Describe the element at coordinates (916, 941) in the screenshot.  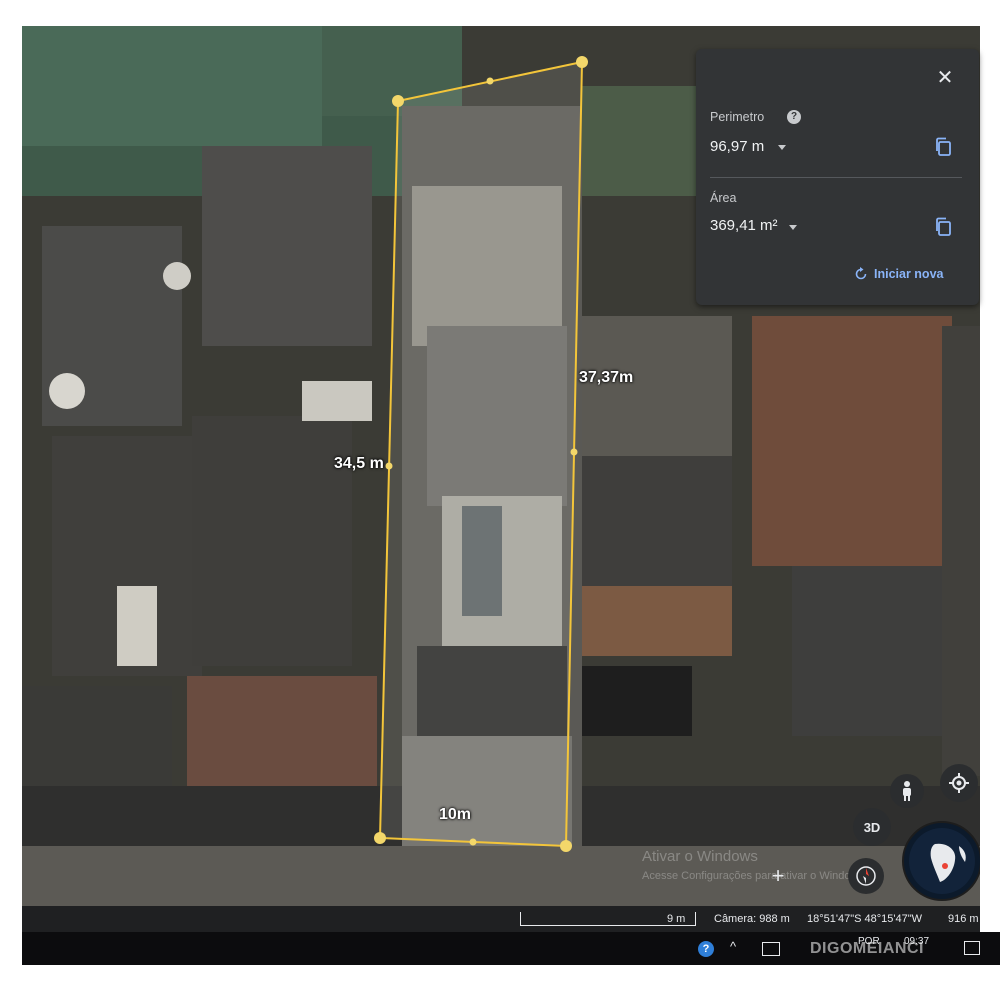
I see `clock: 09:37` at that location.